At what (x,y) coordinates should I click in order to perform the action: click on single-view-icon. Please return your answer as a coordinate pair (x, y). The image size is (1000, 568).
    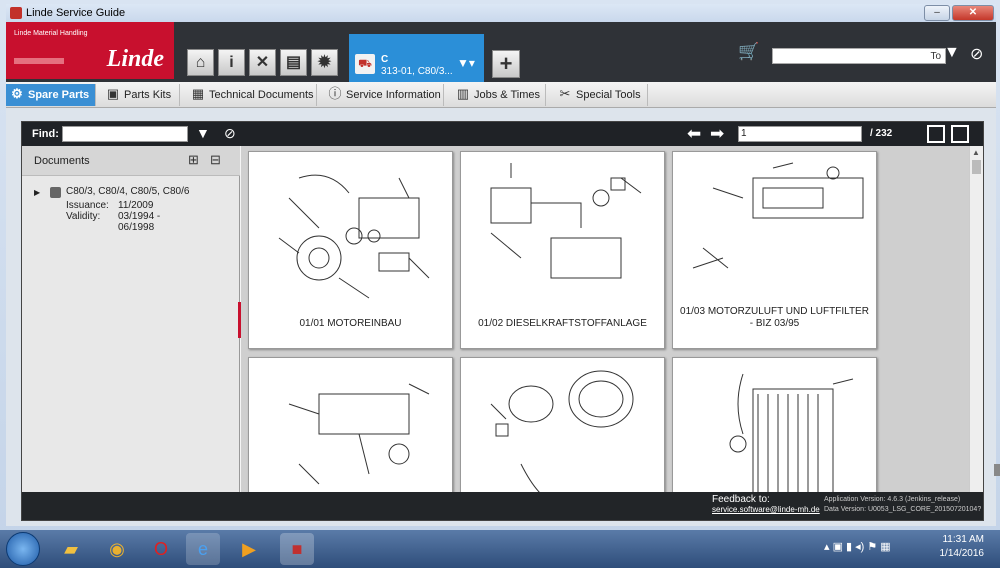
    Looking at the image, I should click on (936, 134).